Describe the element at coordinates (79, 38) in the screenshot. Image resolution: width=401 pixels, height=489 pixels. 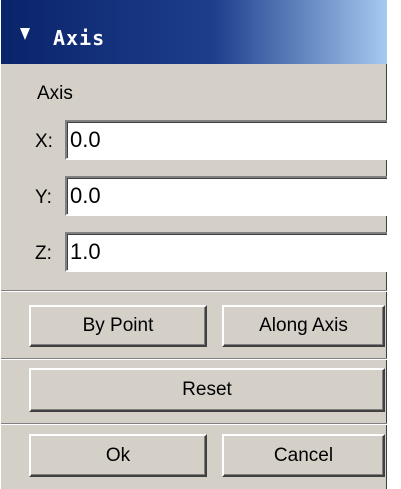
I see `panel-title: Axis` at that location.